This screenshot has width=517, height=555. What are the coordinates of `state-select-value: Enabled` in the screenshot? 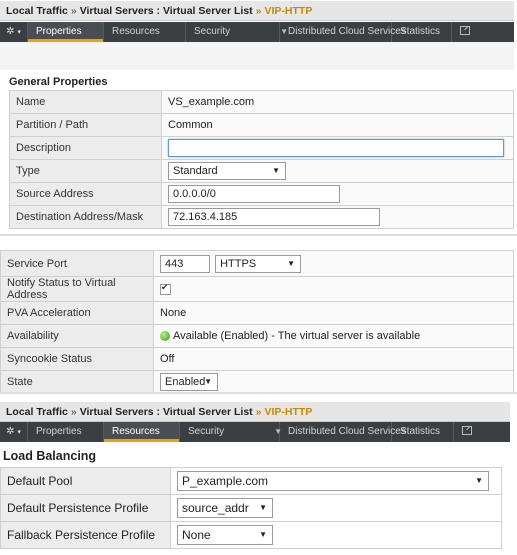 It's located at (185, 382).